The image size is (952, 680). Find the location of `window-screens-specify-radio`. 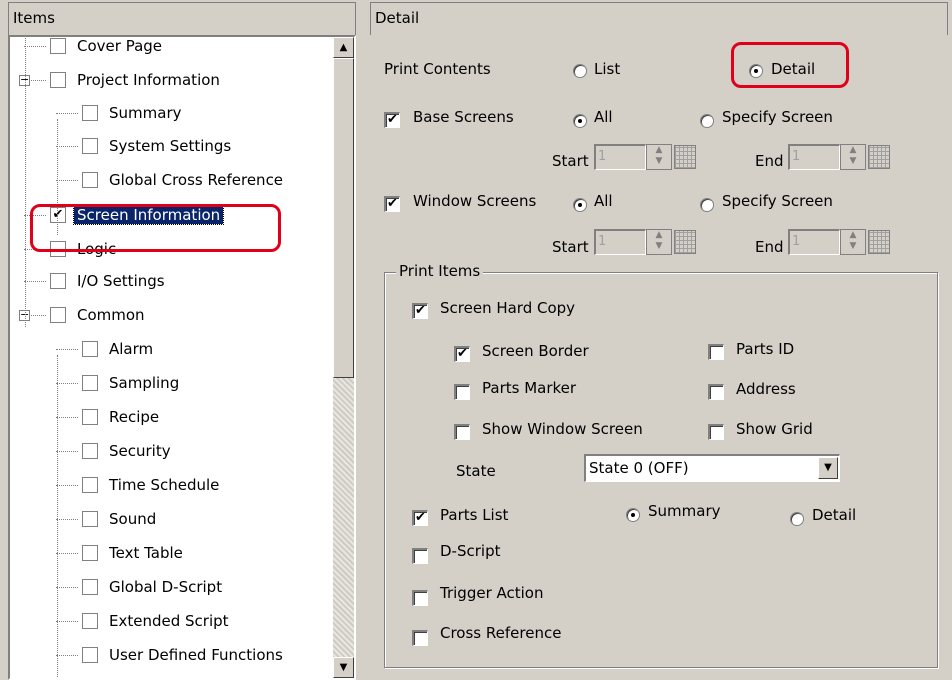

window-screens-specify-radio is located at coordinates (707, 205).